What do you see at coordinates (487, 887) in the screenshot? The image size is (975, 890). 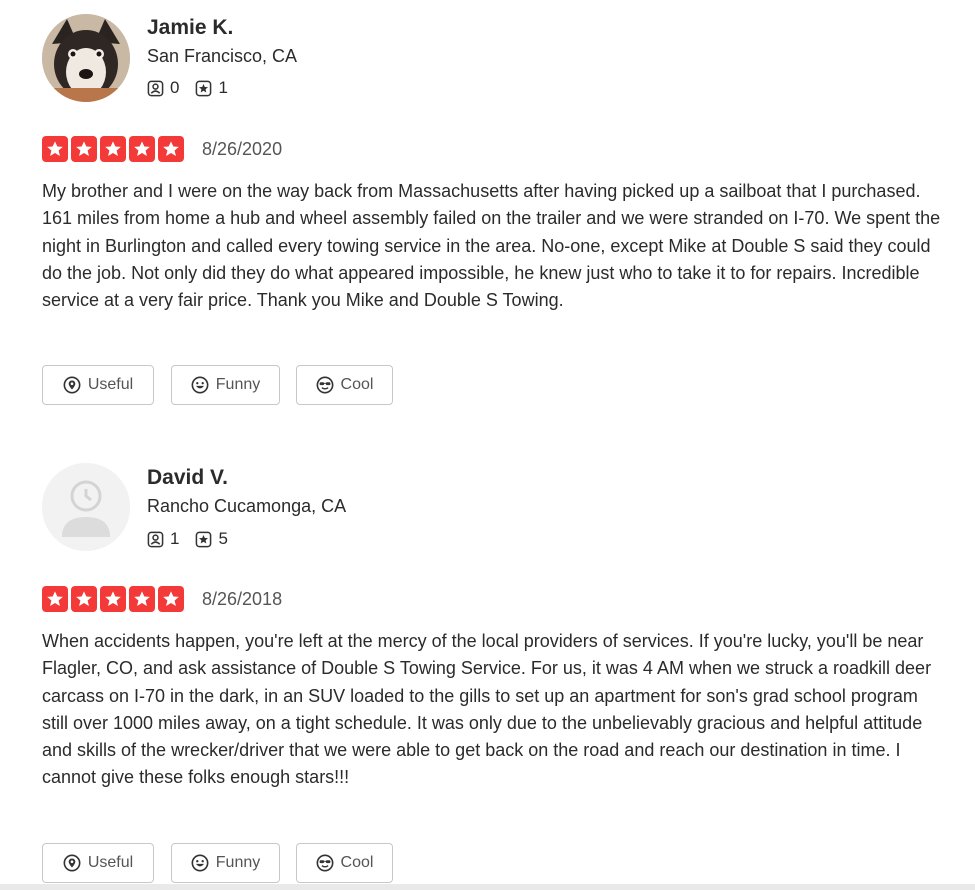 I see `bottom-divider` at bounding box center [487, 887].